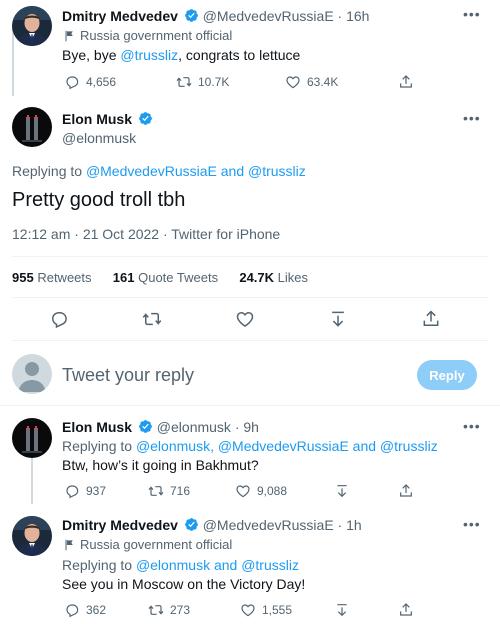 This screenshot has height=624, width=500. What do you see at coordinates (96, 491) in the screenshot?
I see `reply-count: 937` at bounding box center [96, 491].